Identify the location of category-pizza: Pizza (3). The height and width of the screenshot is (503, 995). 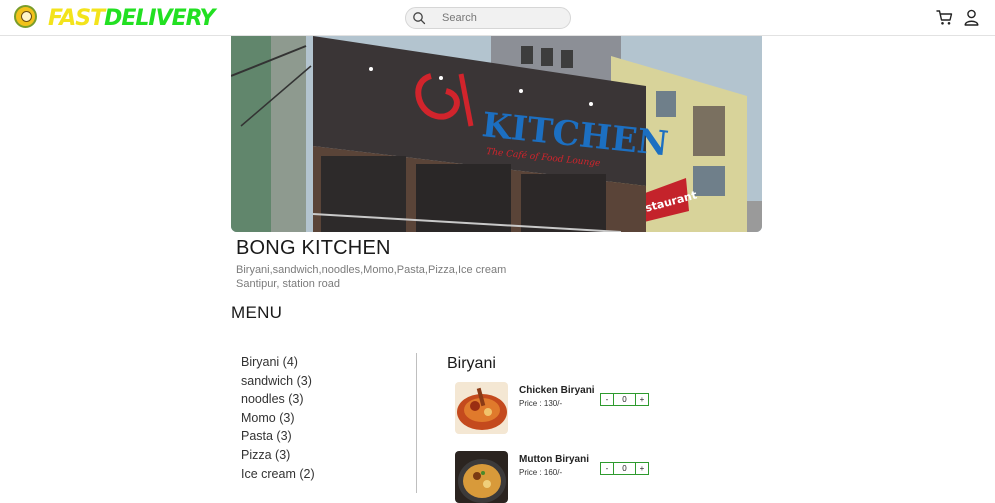
(326, 455).